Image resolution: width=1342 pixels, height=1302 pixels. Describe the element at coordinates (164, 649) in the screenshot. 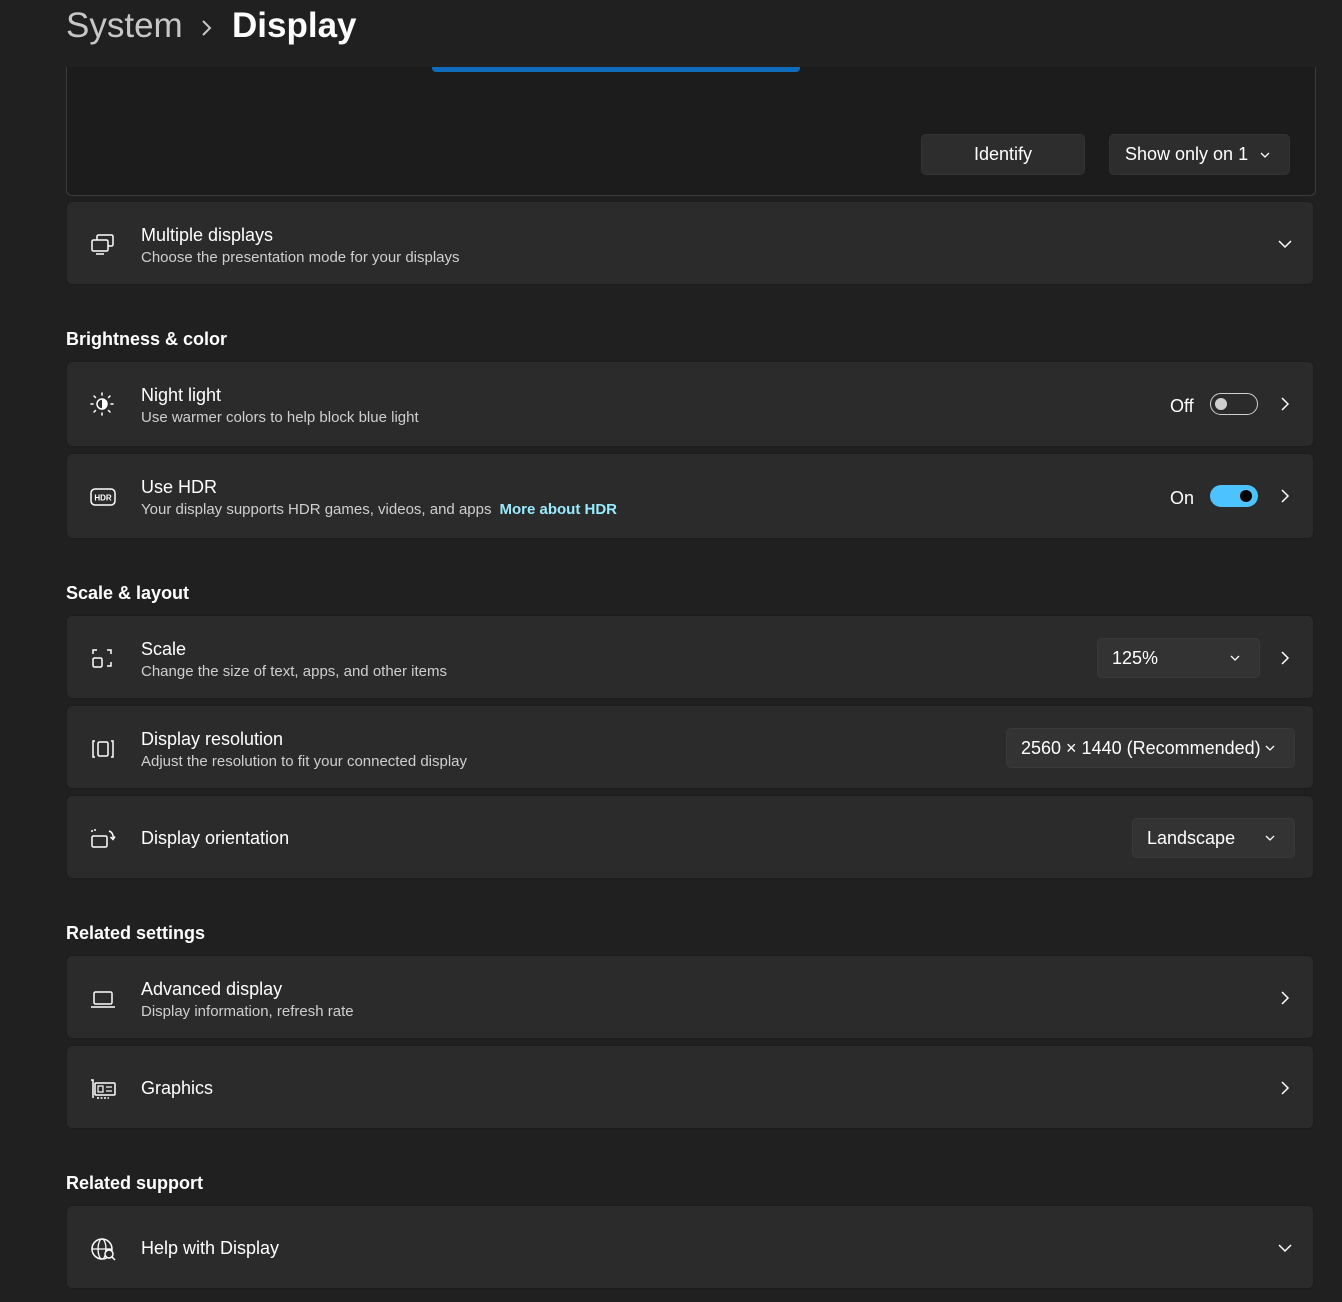

I see `card-title: Scale` at that location.